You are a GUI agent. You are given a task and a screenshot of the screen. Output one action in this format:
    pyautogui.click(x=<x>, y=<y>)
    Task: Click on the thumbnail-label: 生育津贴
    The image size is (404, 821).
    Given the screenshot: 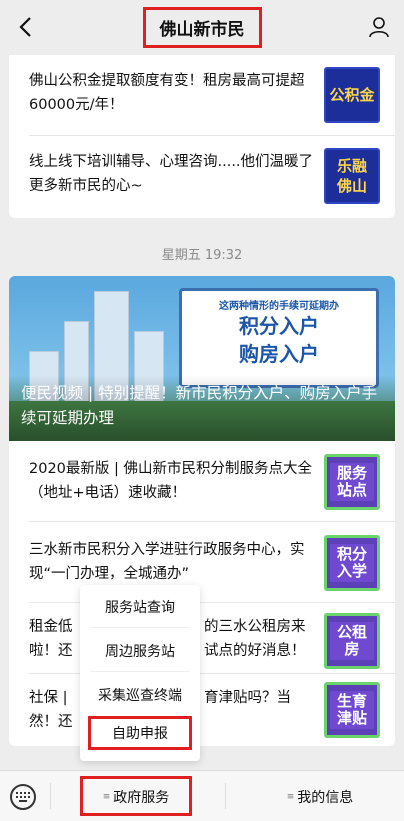 What is the action you would take?
    pyautogui.click(x=352, y=710)
    